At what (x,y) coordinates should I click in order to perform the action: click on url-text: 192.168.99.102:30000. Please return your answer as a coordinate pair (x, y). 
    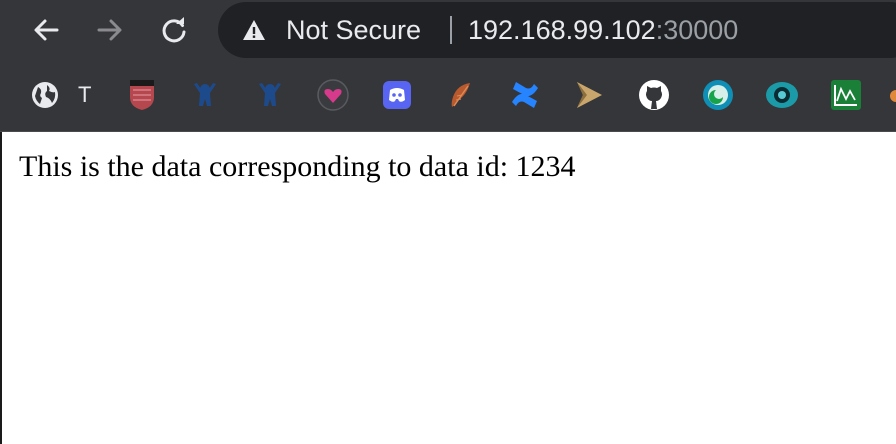
    Looking at the image, I should click on (603, 30).